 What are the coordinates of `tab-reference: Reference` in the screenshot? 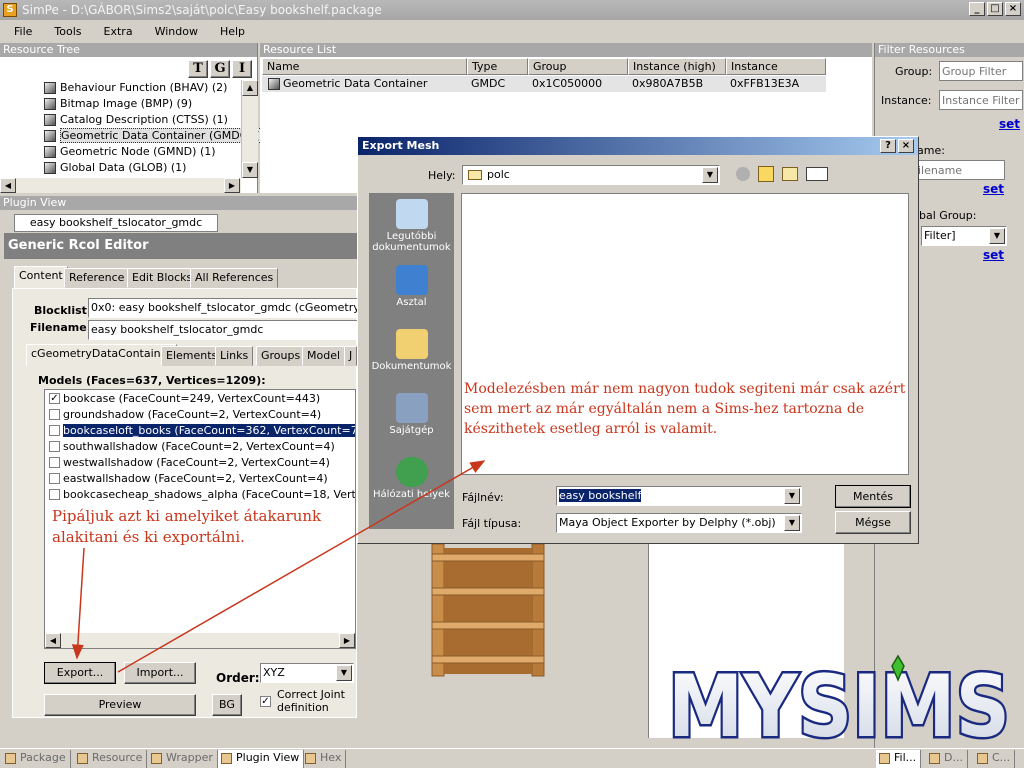 It's located at (97, 278).